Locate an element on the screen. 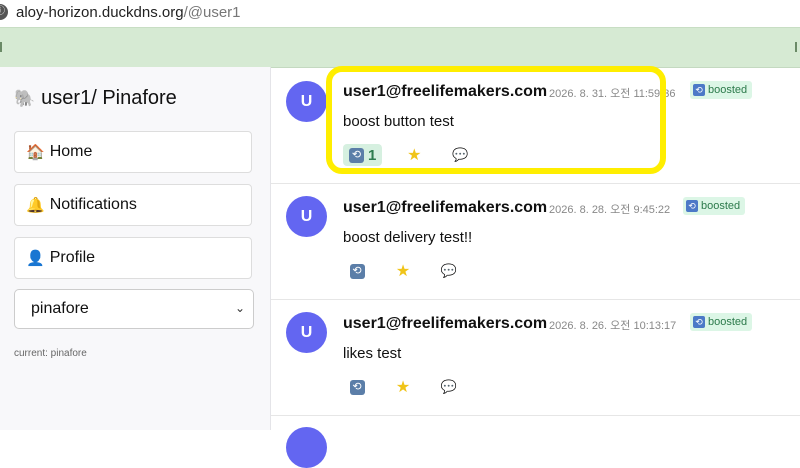 This screenshot has width=800, height=468. elephant-icon: 🐘 is located at coordinates (25, 98).